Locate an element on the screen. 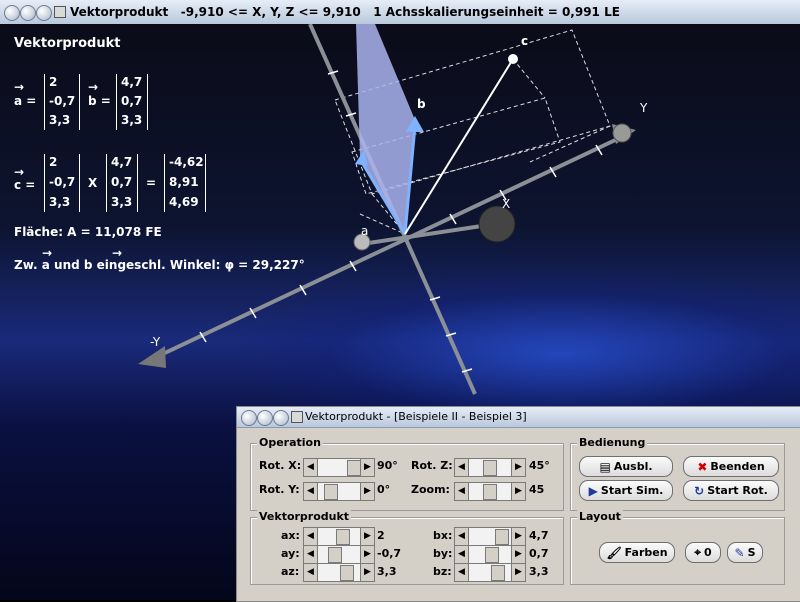  c-y: 8,91 is located at coordinates (184, 182).